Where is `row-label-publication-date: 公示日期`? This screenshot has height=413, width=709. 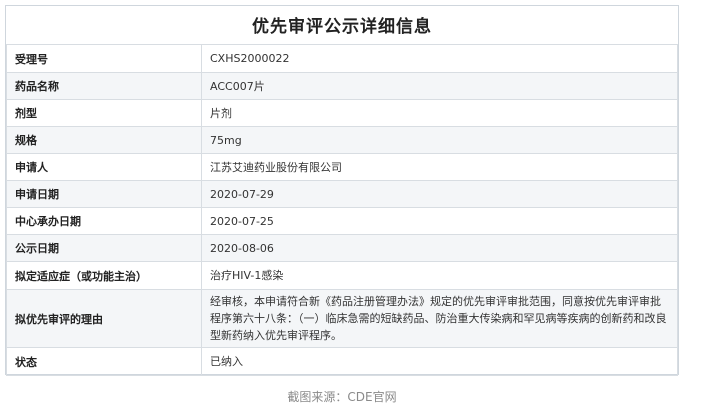
row-label-publication-date: 公示日期 is located at coordinates (104, 248).